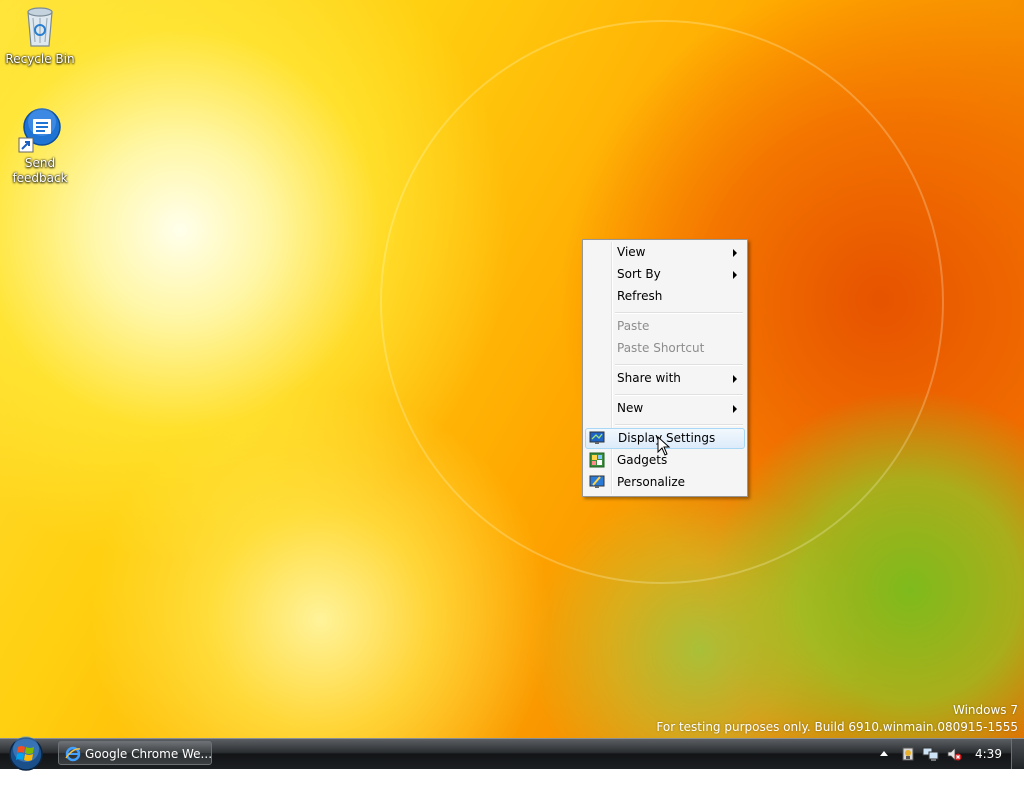 This screenshot has width=1024, height=799. Describe the element at coordinates (908, 754) in the screenshot. I see `security-icon` at that location.